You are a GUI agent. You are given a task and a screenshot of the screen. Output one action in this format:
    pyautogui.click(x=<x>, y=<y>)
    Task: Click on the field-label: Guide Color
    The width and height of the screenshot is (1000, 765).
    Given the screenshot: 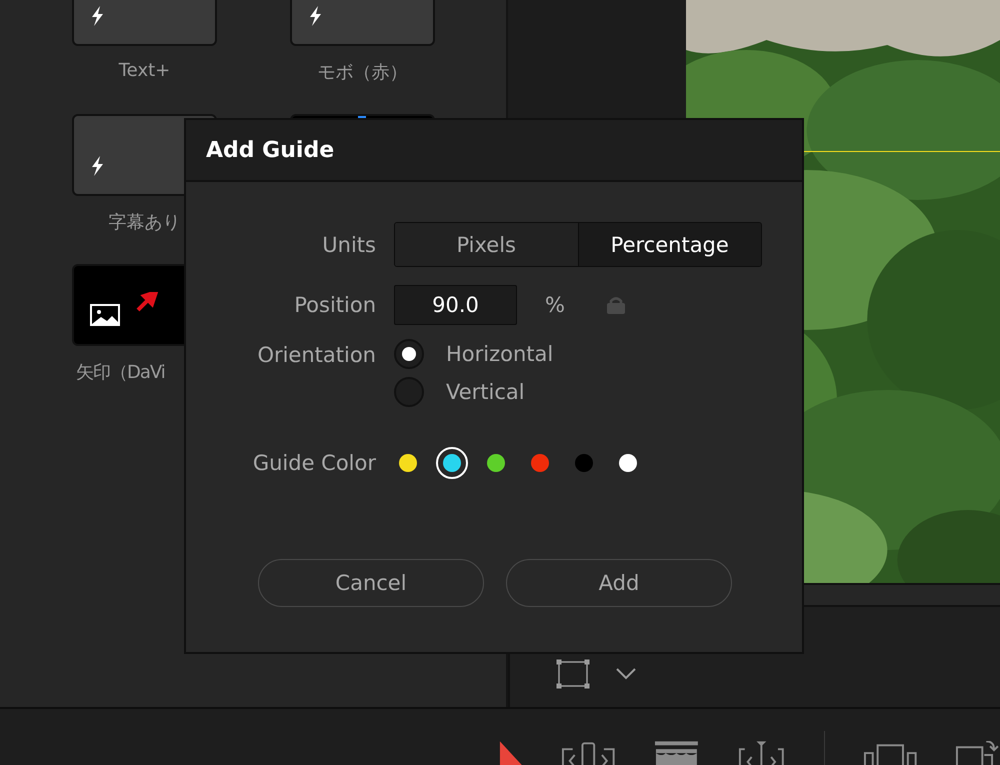 What is the action you would take?
    pyautogui.click(x=314, y=463)
    